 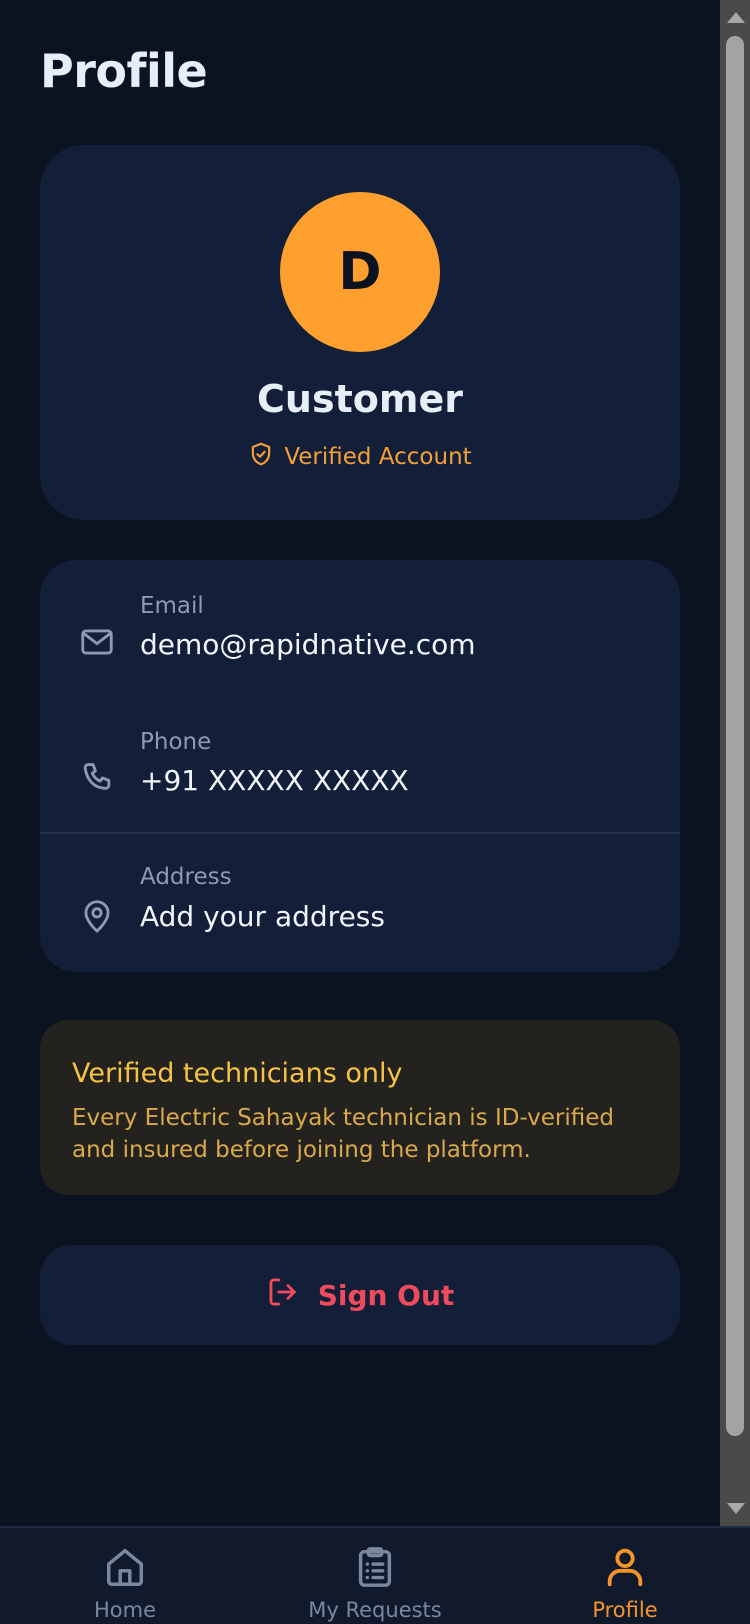 I want to click on verified-badge: Verified Account, so click(x=360, y=457).